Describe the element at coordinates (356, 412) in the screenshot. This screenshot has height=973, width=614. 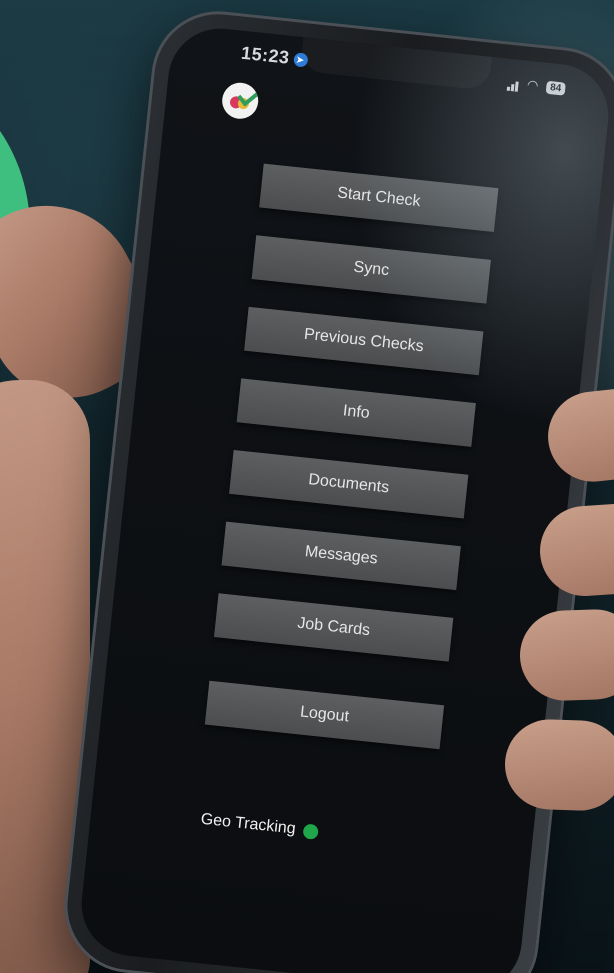
I see `info-button: Info` at that location.